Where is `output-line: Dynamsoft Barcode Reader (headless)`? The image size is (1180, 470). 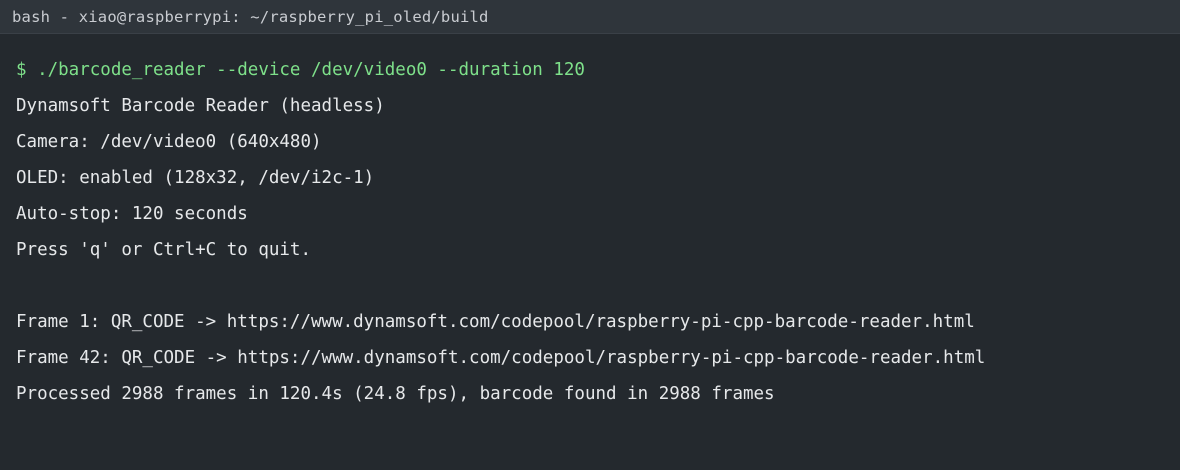
output-line: Dynamsoft Barcode Reader (headless) is located at coordinates (200, 106).